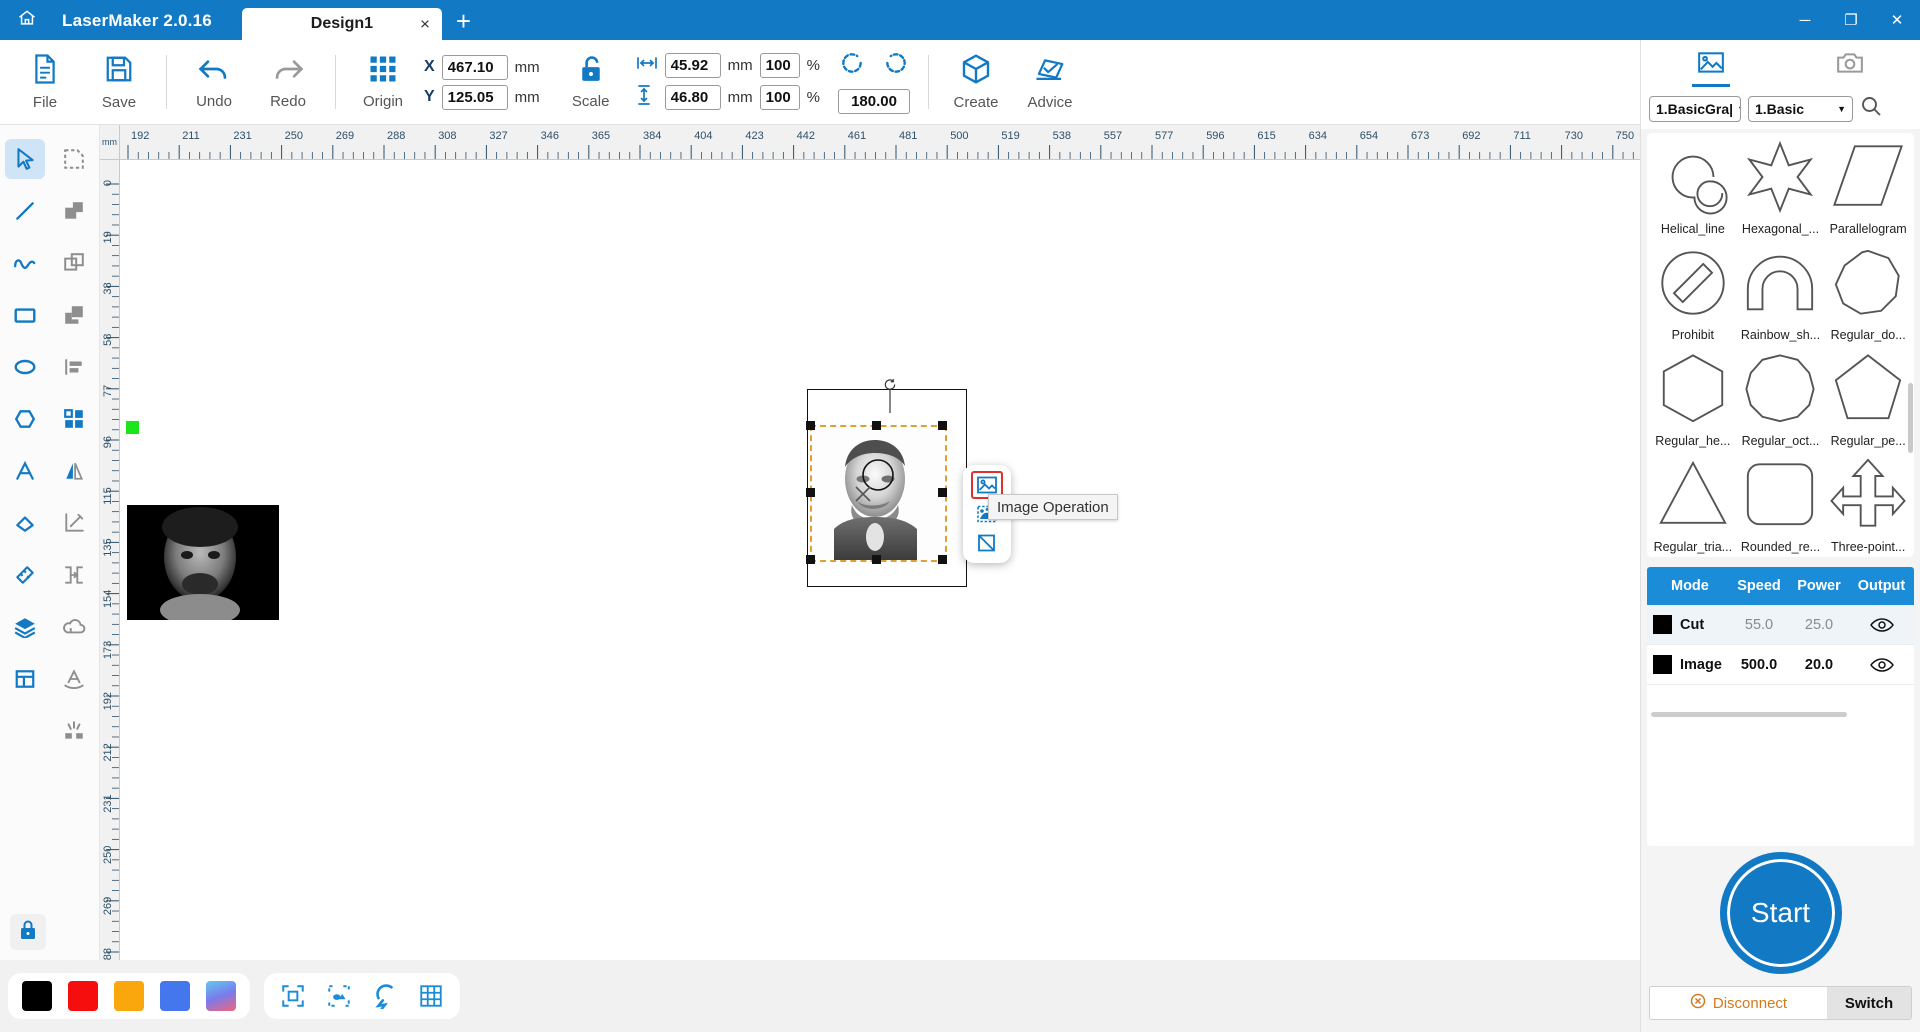 Image resolution: width=1920 pixels, height=1032 pixels. What do you see at coordinates (45, 82) in the screenshot?
I see `file-button: File` at bounding box center [45, 82].